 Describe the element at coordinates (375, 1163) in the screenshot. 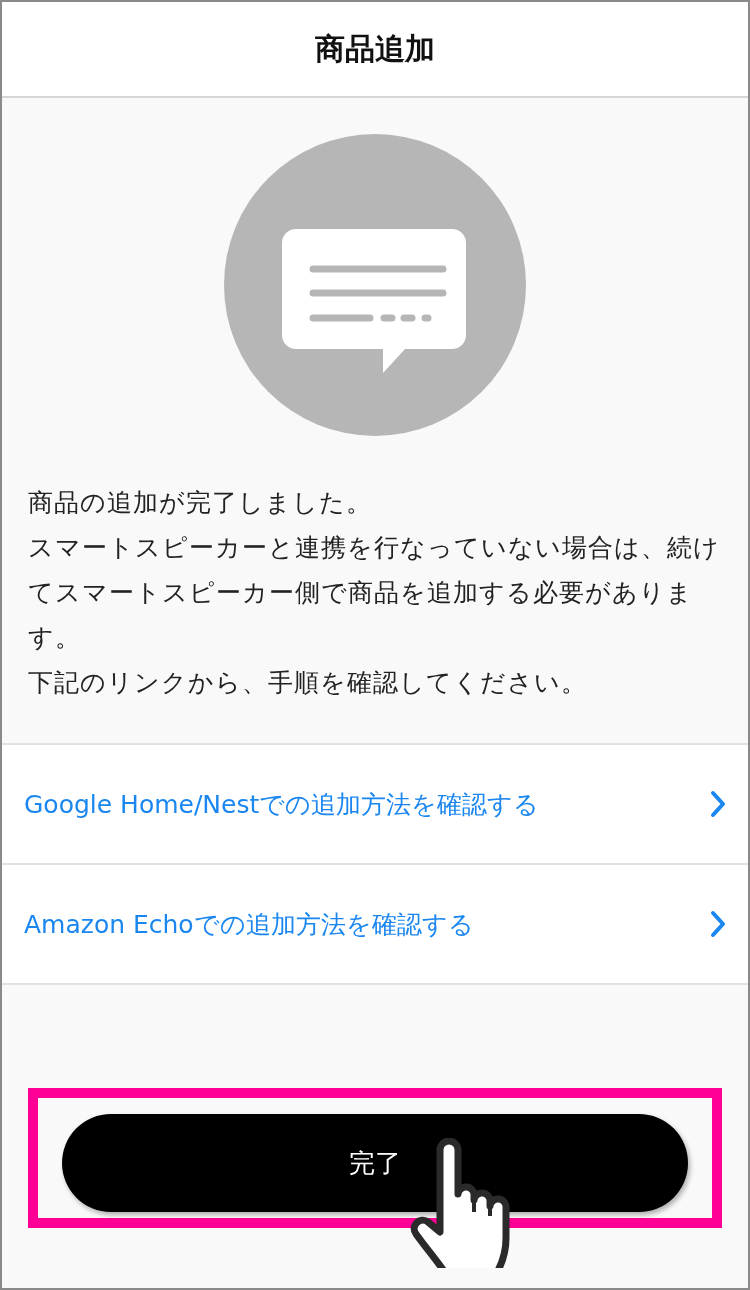

I see `done-button: 完了` at that location.